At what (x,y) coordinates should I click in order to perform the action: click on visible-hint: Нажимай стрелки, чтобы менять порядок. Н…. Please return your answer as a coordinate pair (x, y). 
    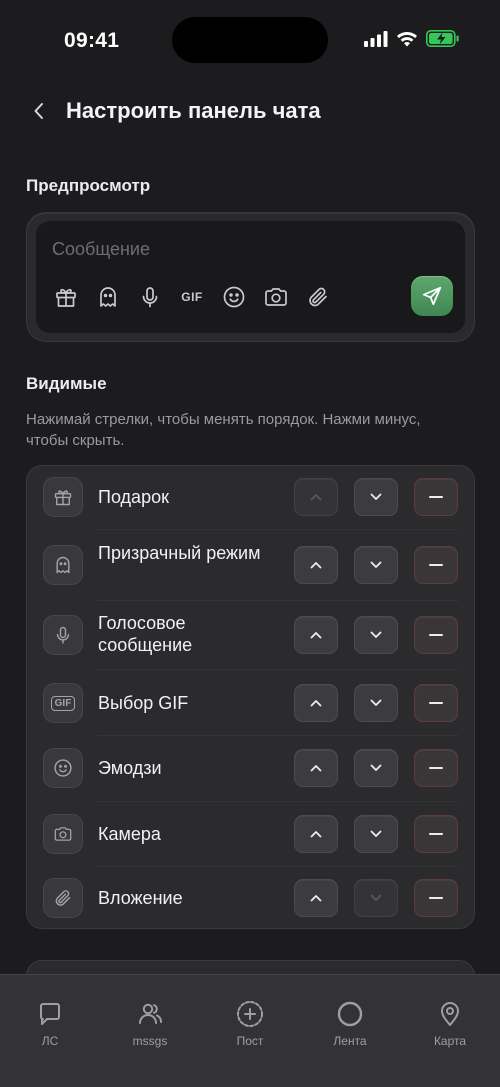
    Looking at the image, I should click on (223, 430).